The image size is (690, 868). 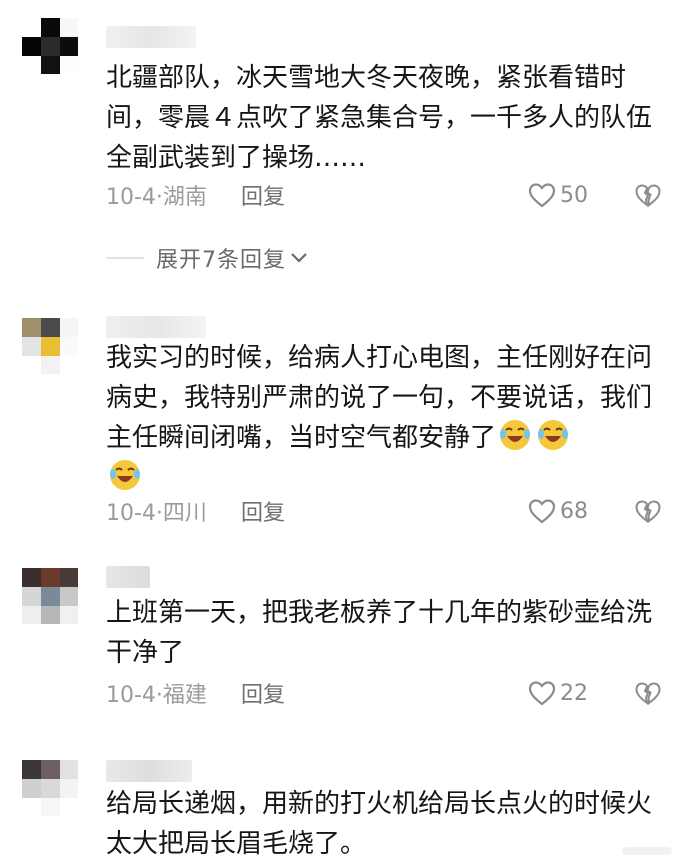 I want to click on divider-line, so click(x=125, y=258).